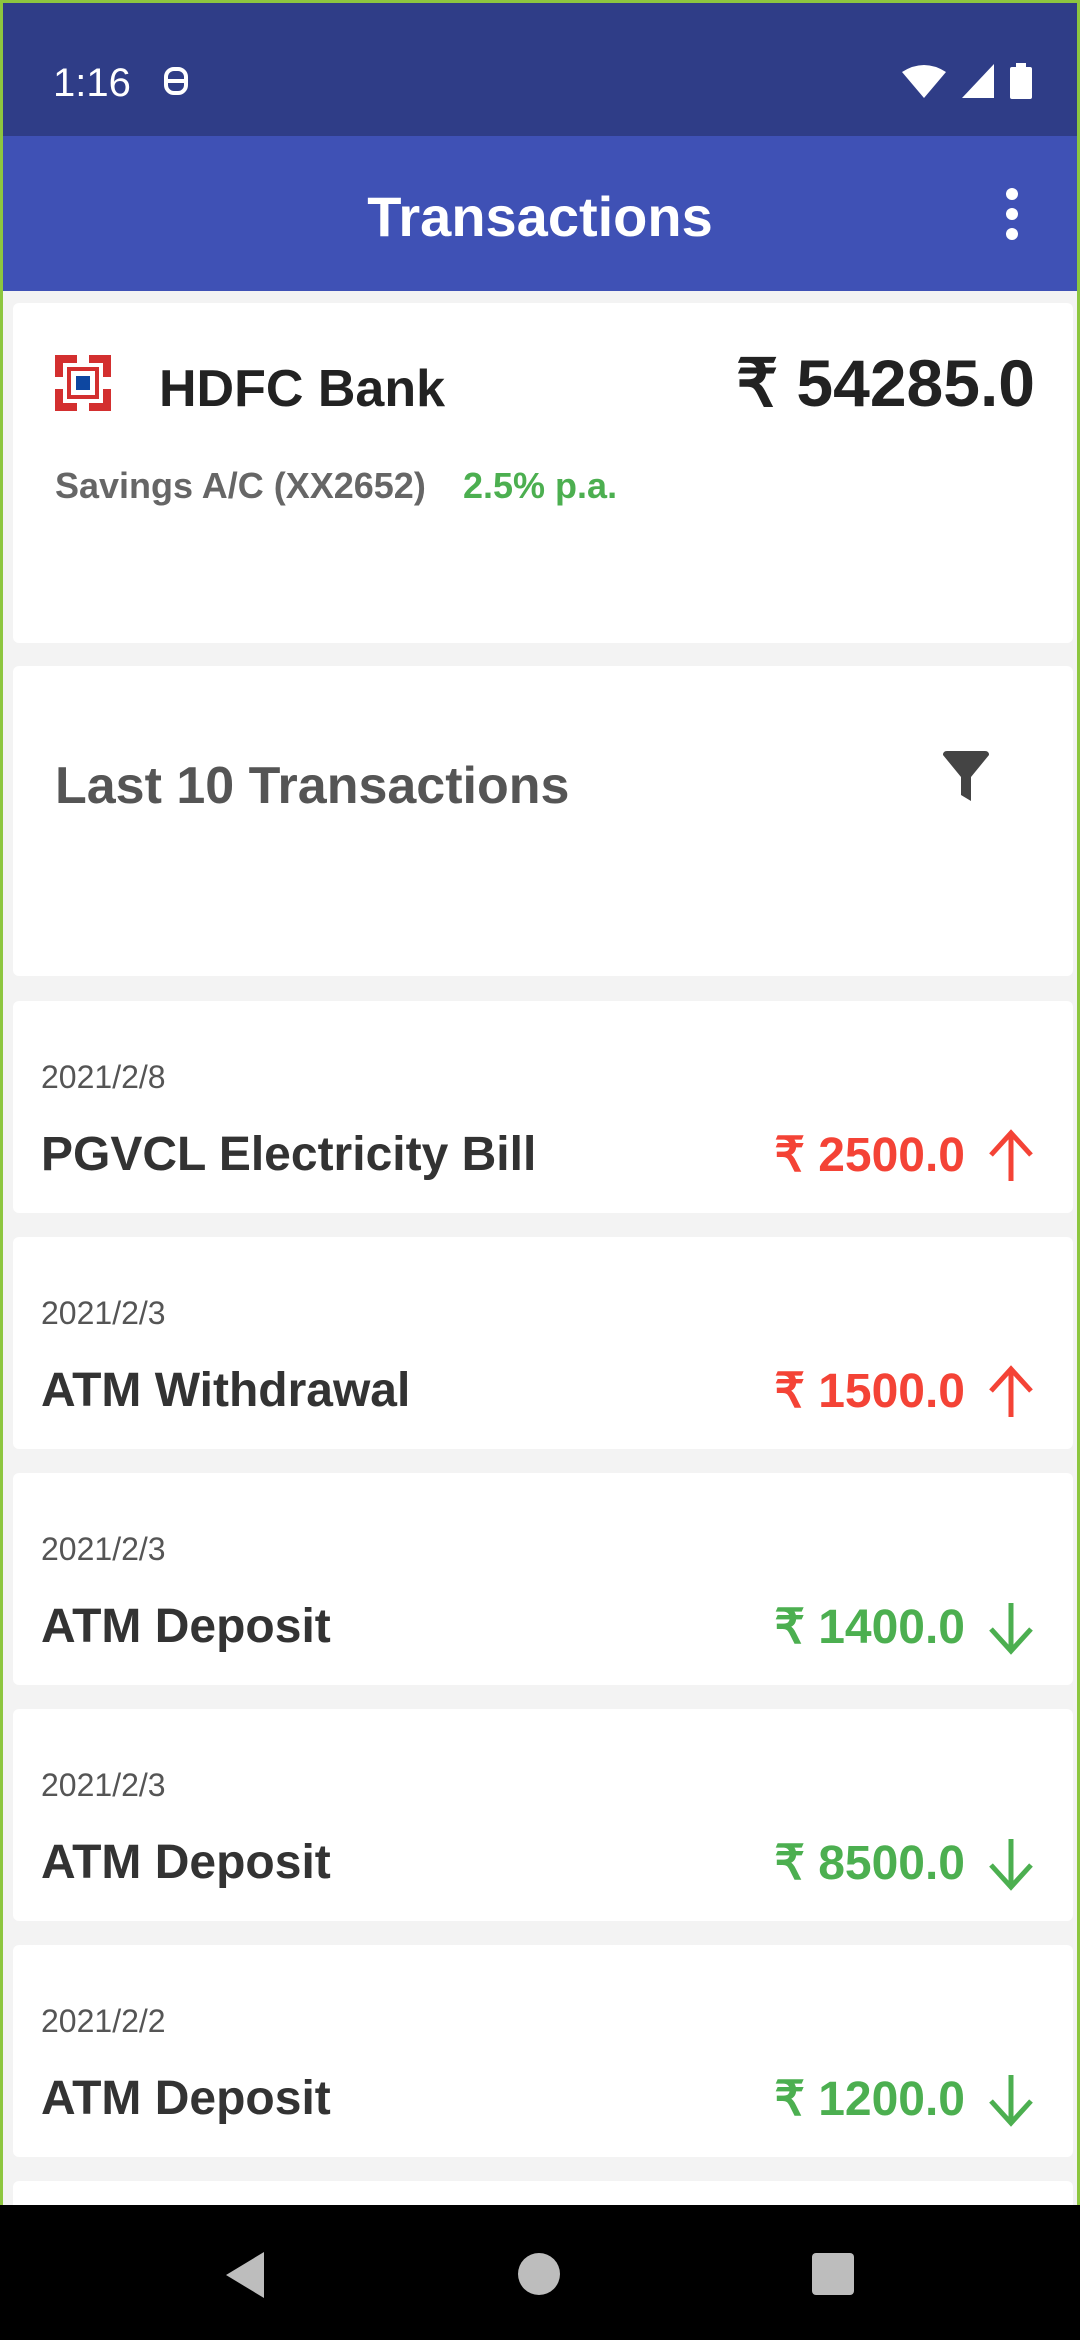 This screenshot has height=2340, width=1080. I want to click on transaction-row: 2021/2/3 ATM Deposit ₹ 1400.0, so click(543, 1579).